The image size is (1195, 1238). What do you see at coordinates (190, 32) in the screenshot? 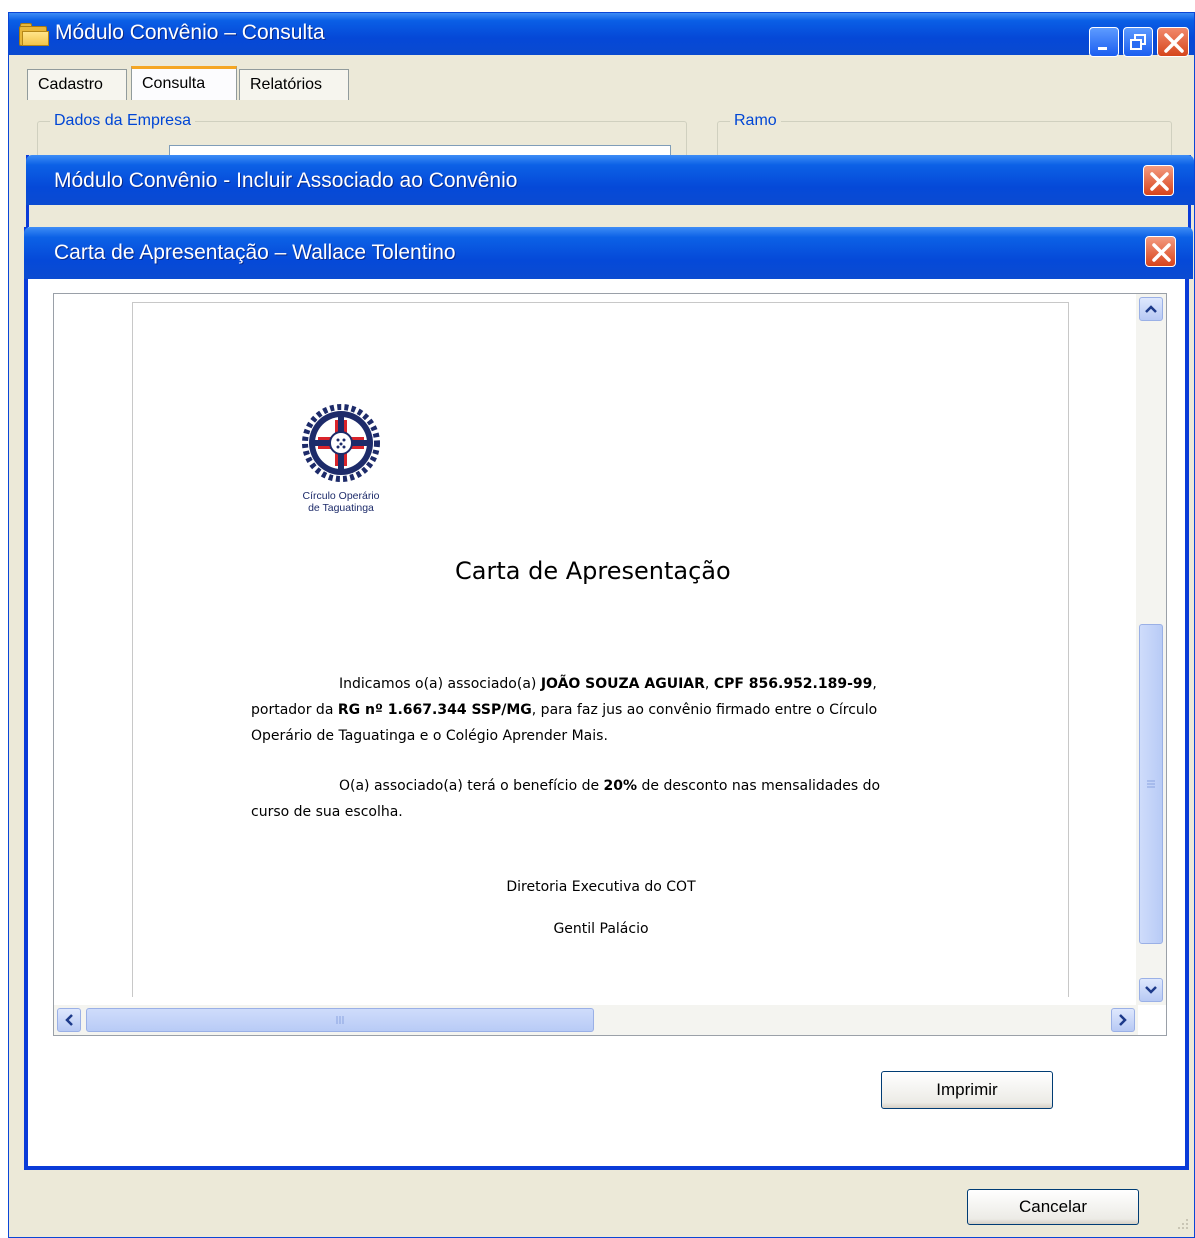
I see `main-window-title: Módulo Convênio – Consulta` at bounding box center [190, 32].